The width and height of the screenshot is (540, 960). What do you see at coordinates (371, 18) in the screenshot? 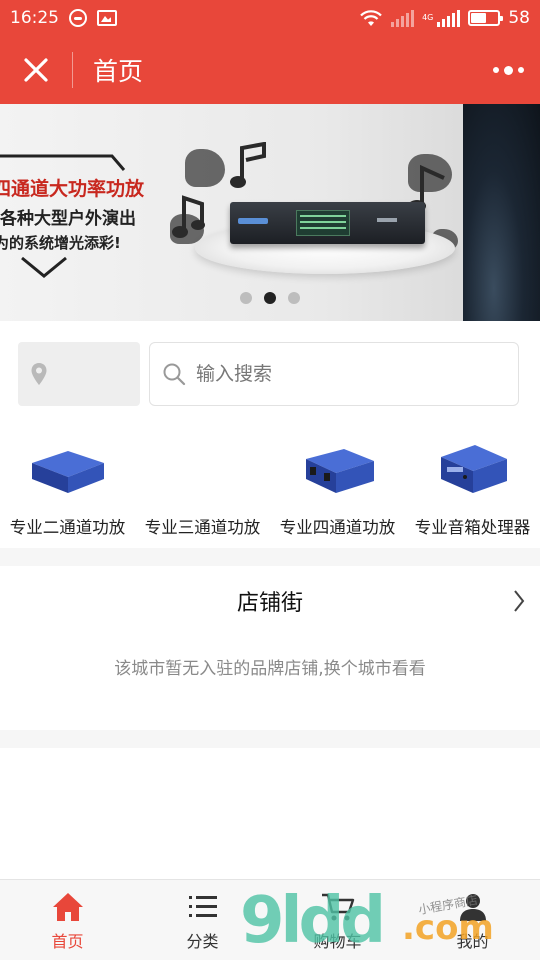
I see `wifi-icon` at bounding box center [371, 18].